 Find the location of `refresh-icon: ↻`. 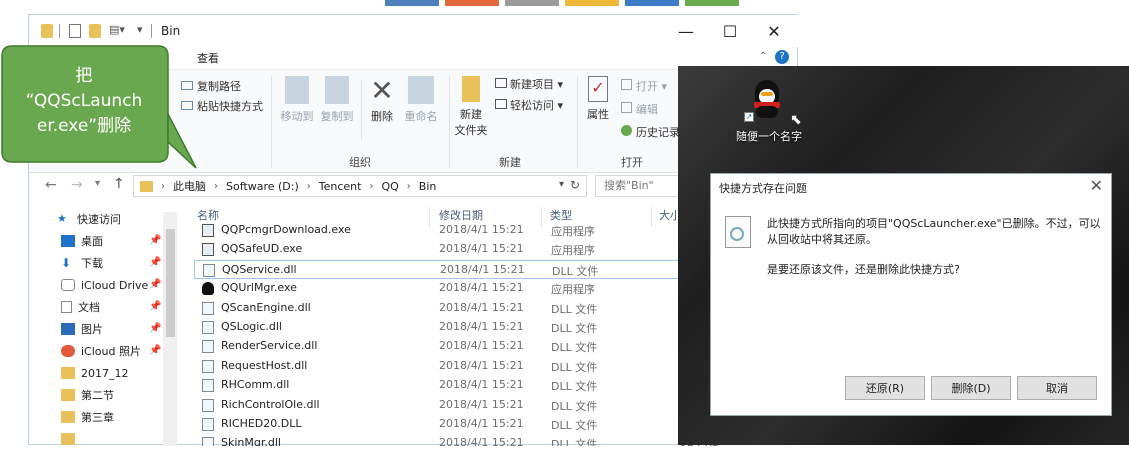

refresh-icon: ↻ is located at coordinates (575, 185).